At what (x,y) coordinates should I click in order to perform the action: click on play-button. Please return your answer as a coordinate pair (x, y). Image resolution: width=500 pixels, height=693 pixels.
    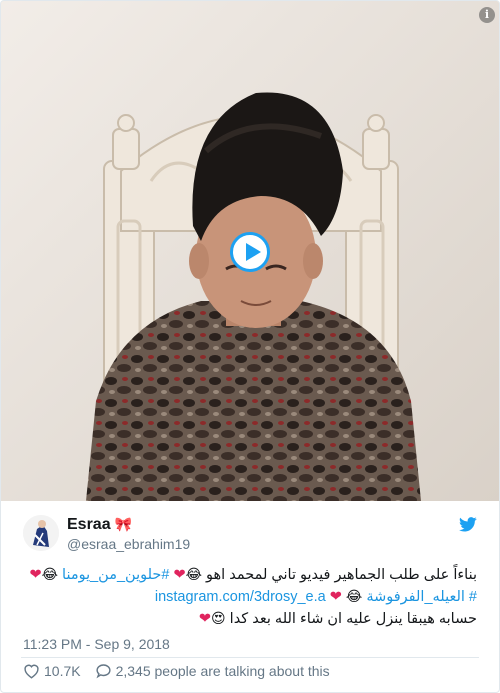
    Looking at the image, I should click on (250, 252).